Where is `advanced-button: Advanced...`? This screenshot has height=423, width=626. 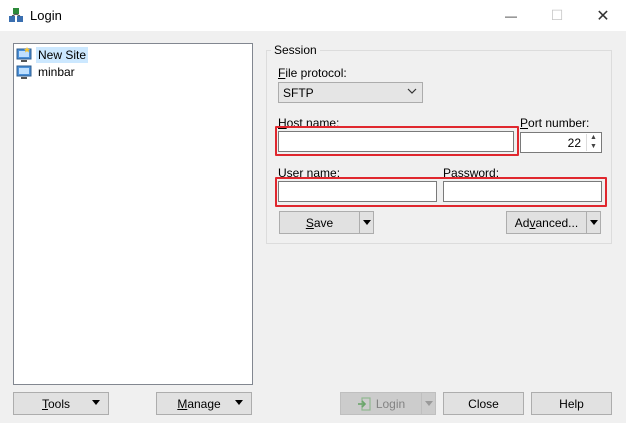
advanced-button: Advanced... is located at coordinates (553, 222).